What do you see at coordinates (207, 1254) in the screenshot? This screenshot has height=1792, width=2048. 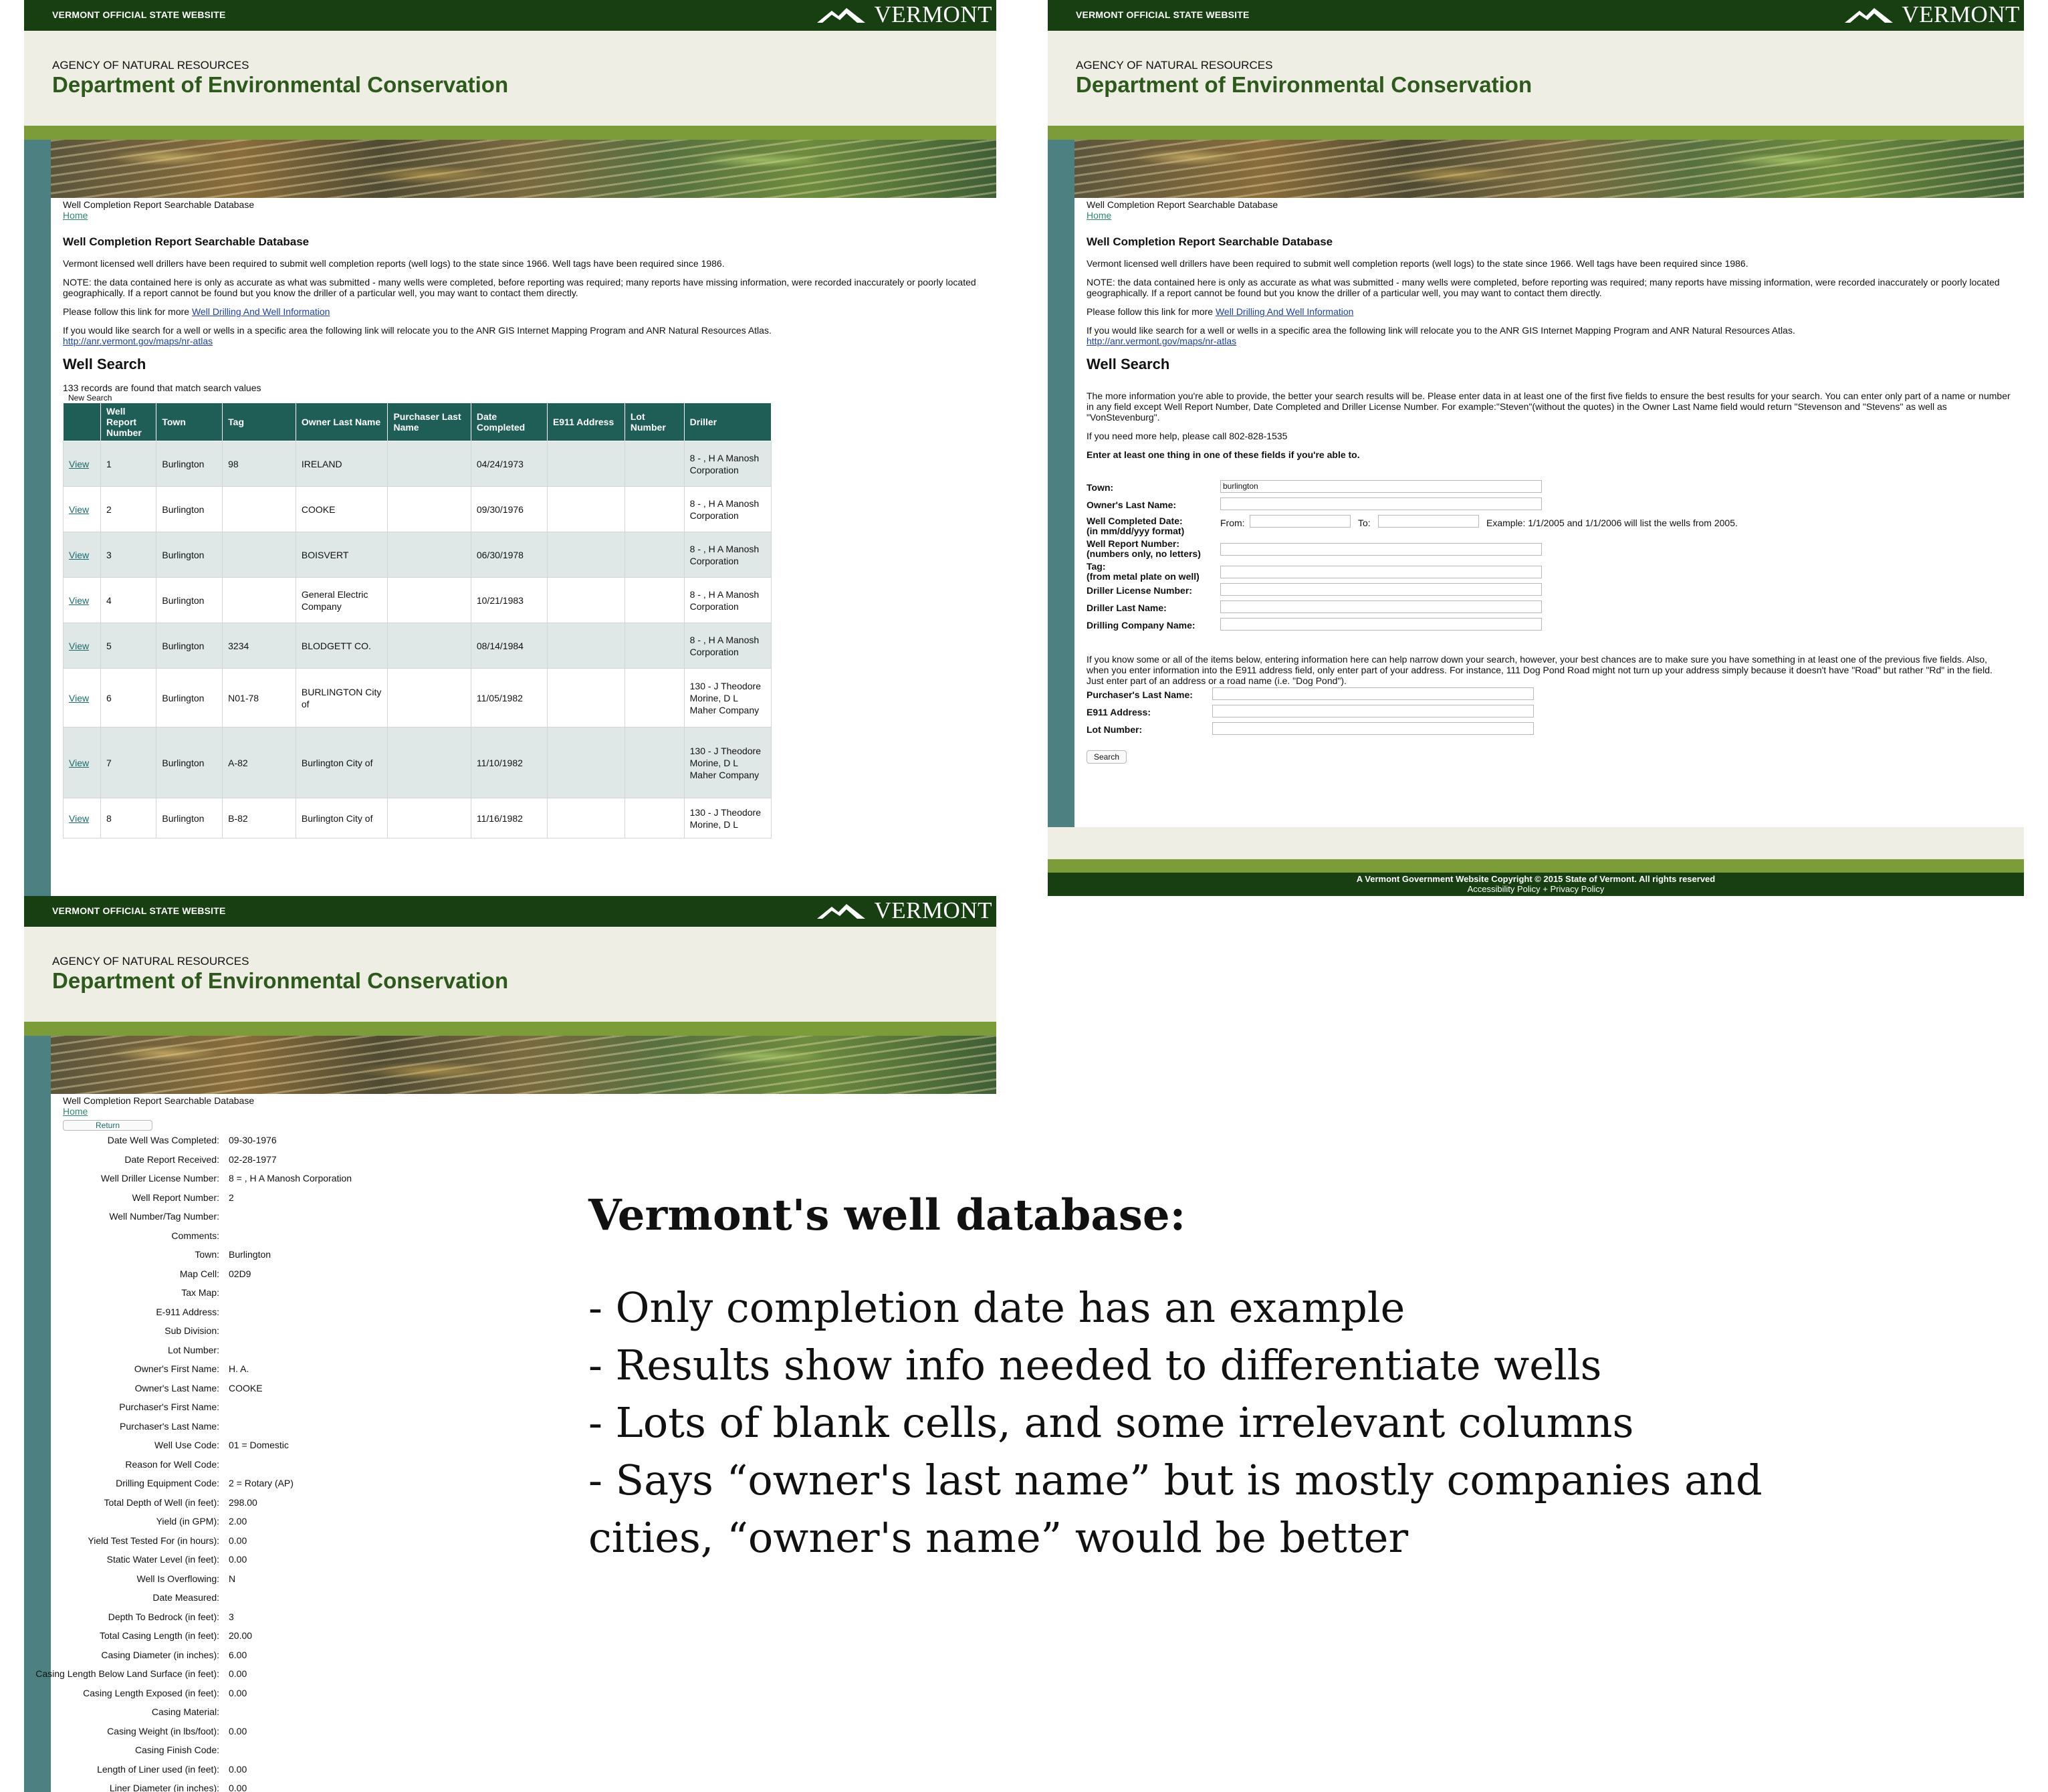 I see `detail-label: Town:` at bounding box center [207, 1254].